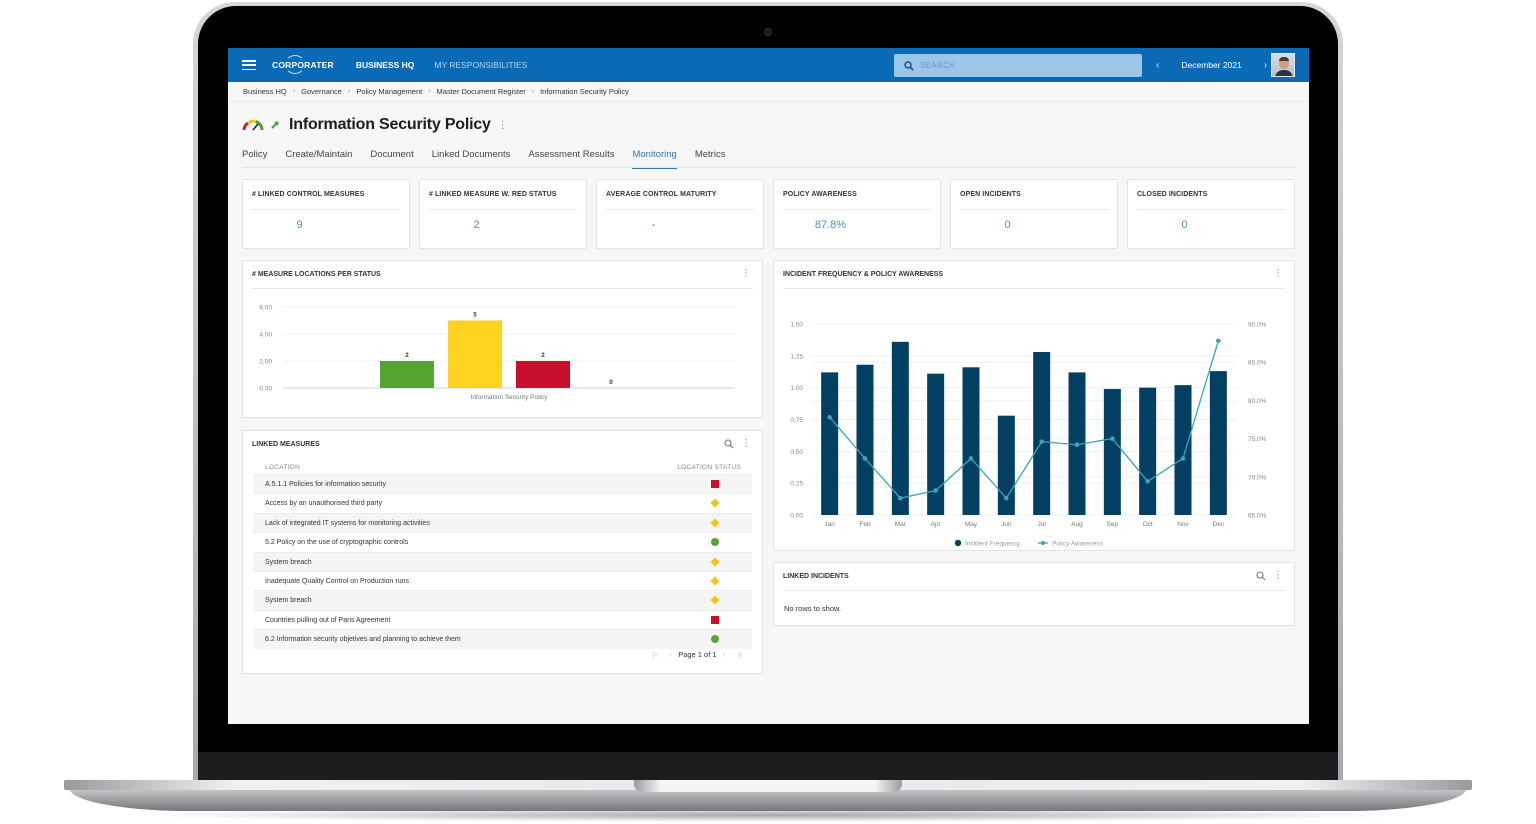  Describe the element at coordinates (1006, 524) in the screenshot. I see `x-tick-label: Jun` at that location.